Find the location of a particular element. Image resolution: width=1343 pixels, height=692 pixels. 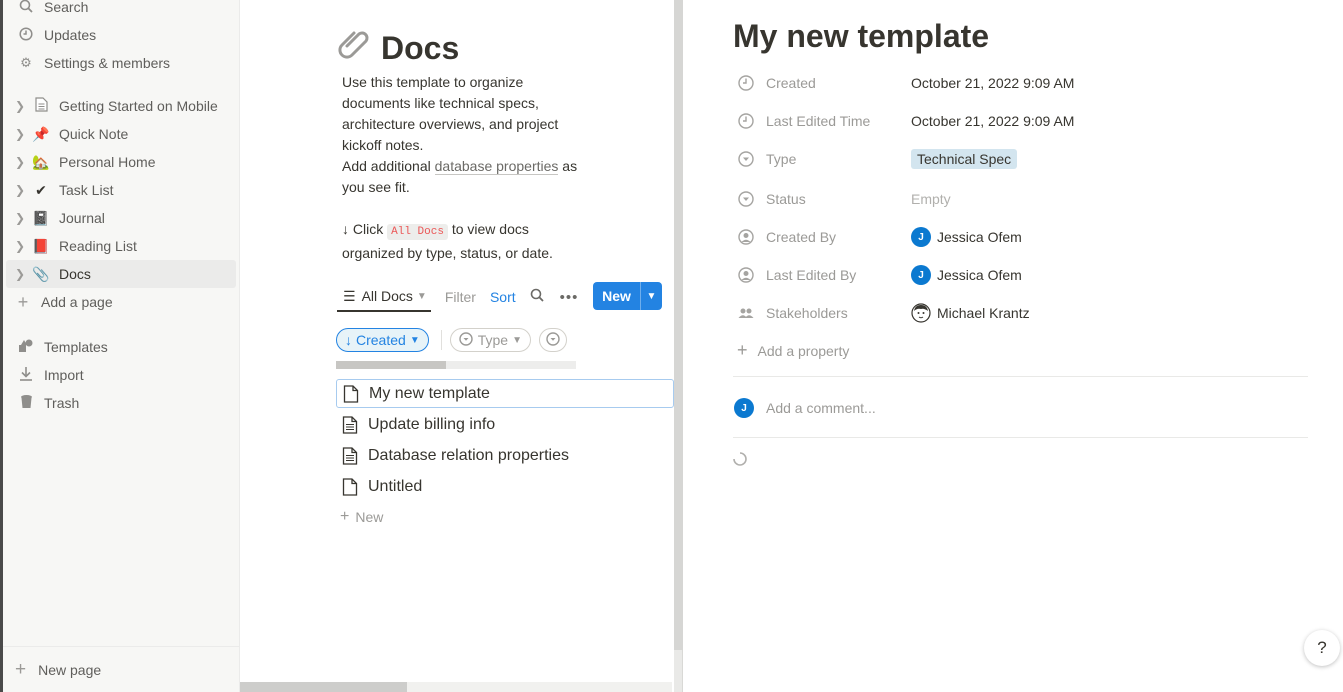

vertical-scrollbar-thumb is located at coordinates (678, 325).